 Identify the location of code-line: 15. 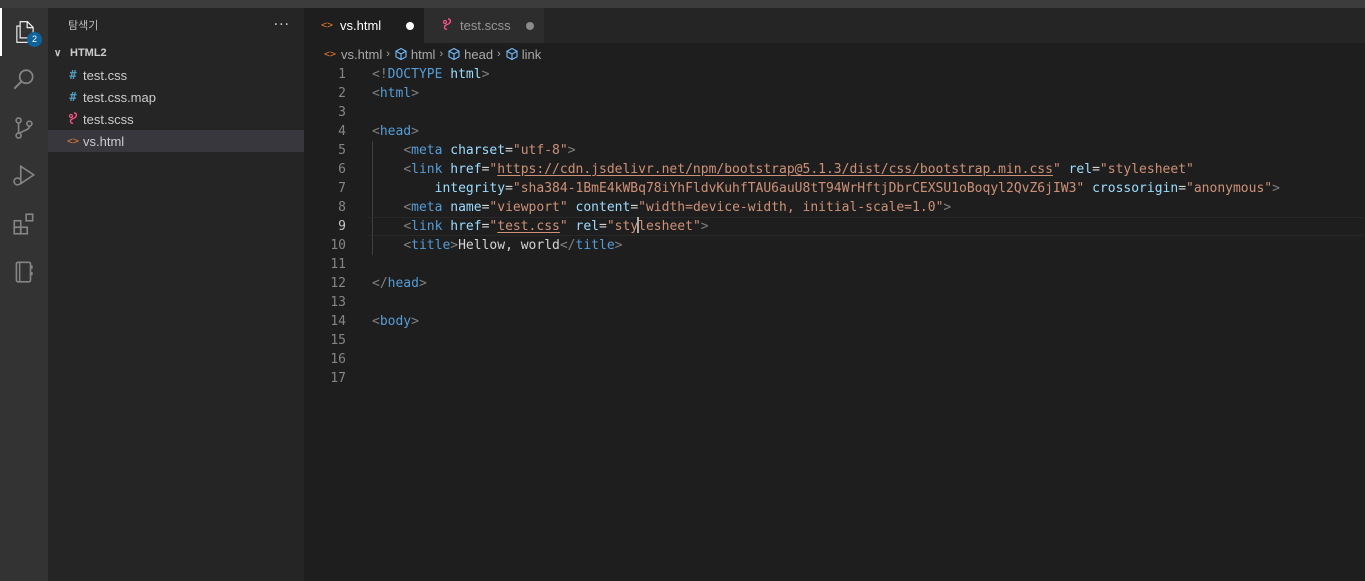
(834, 340).